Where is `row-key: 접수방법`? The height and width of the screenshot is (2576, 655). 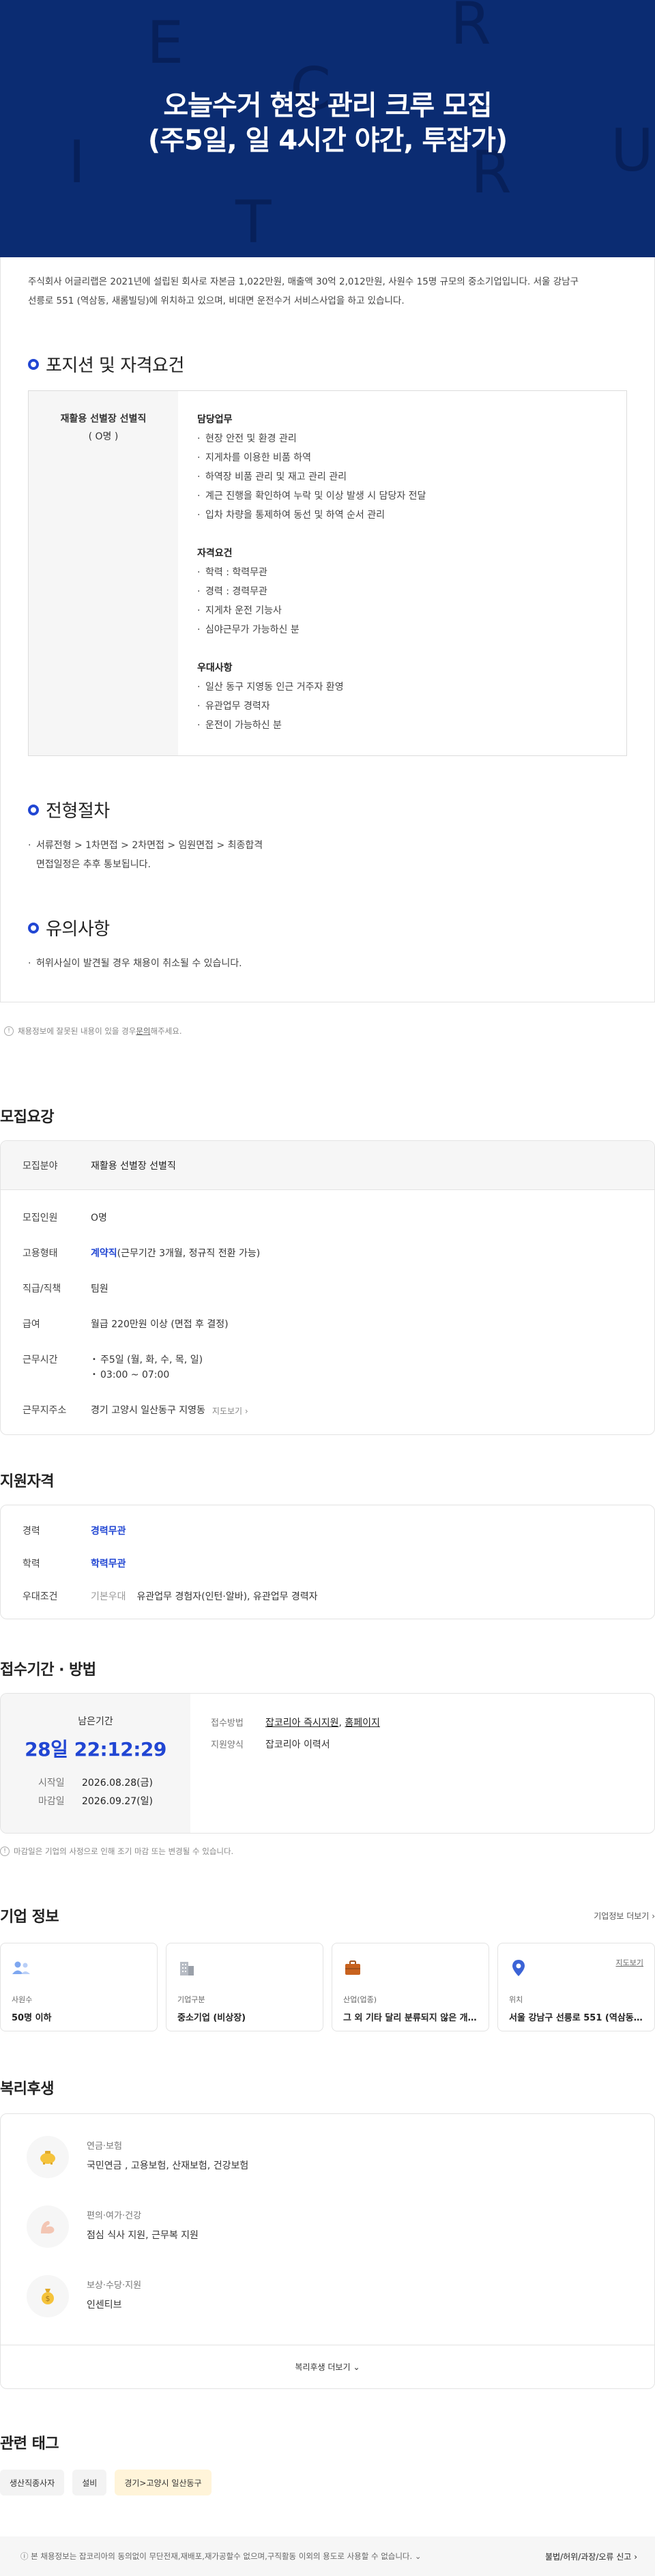
row-key: 접수방법 is located at coordinates (227, 1723).